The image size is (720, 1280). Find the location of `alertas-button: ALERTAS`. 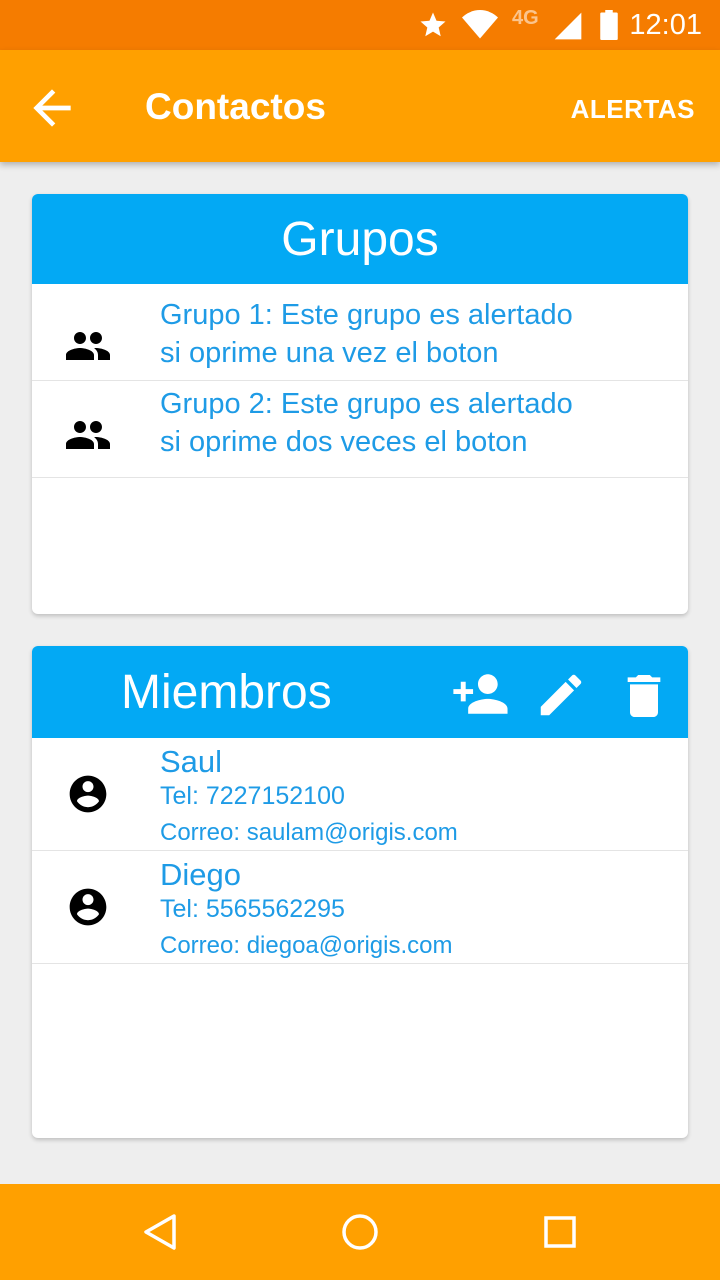

alertas-button: ALERTAS is located at coordinates (633, 109).